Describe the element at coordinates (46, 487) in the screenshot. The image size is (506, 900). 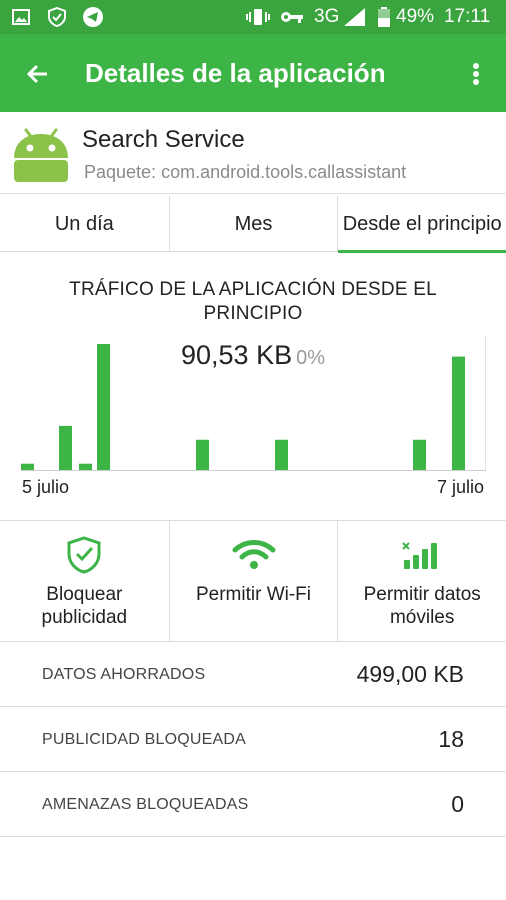
I see `x-axis-start-label: 5 julio` at that location.